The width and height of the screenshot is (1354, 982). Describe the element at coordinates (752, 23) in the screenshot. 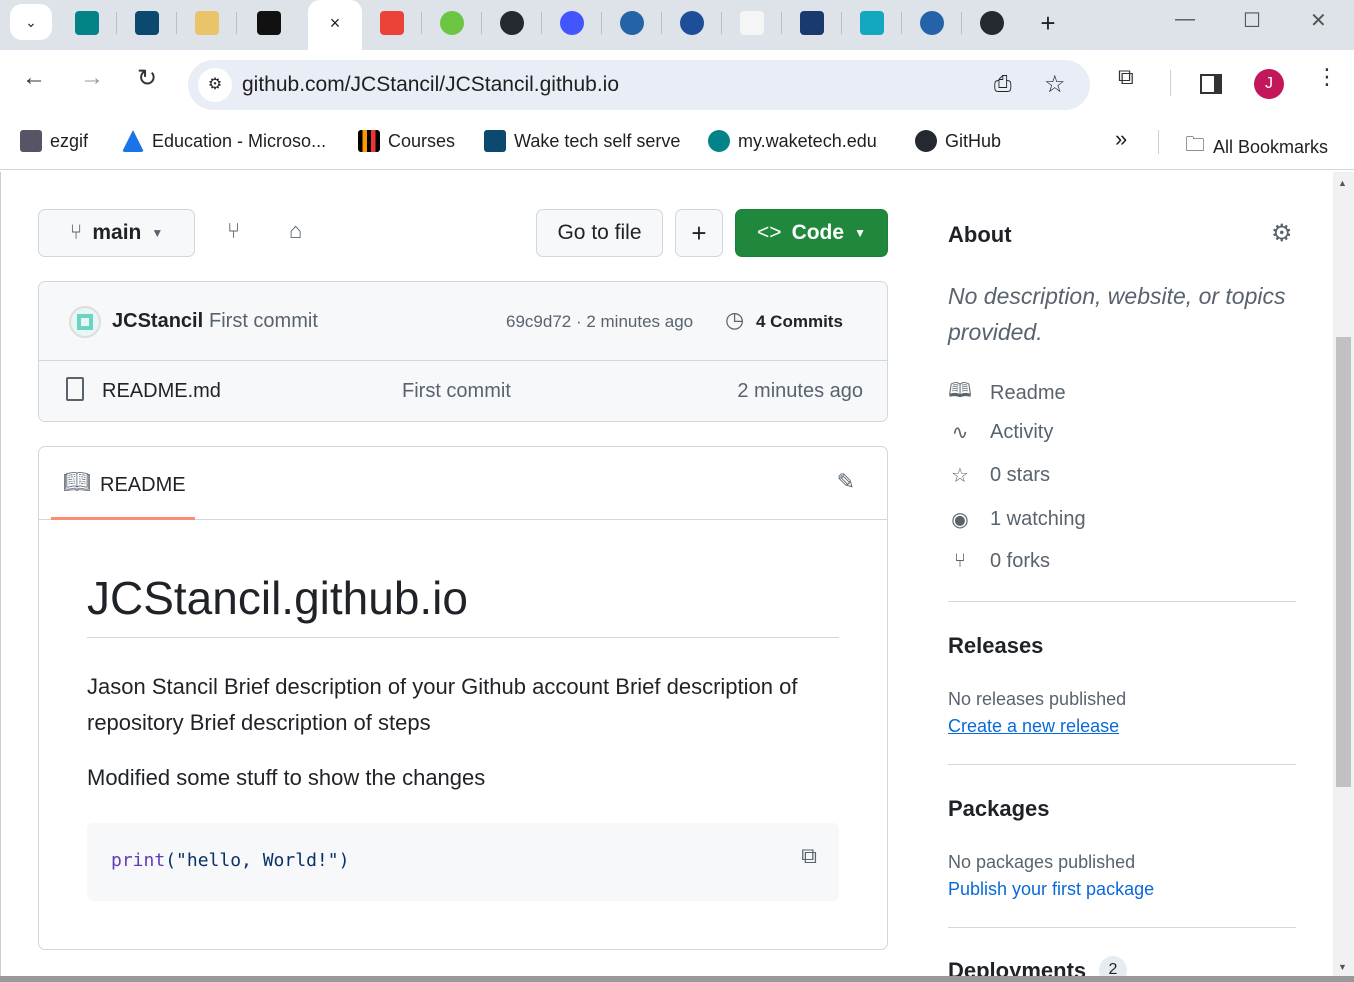

I see `tab-shortcuts` at that location.